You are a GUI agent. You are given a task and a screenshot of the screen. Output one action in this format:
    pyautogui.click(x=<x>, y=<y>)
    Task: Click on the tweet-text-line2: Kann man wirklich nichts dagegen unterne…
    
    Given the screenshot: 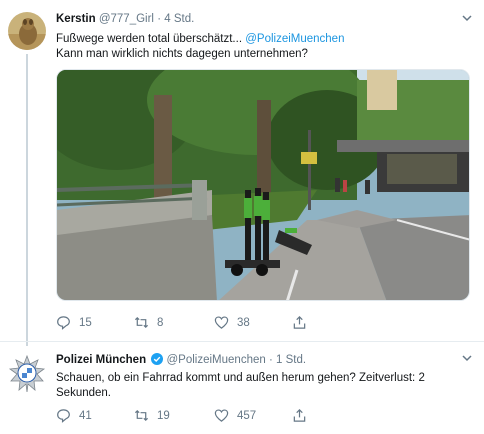 What is the action you would take?
    pyautogui.click(x=182, y=54)
    